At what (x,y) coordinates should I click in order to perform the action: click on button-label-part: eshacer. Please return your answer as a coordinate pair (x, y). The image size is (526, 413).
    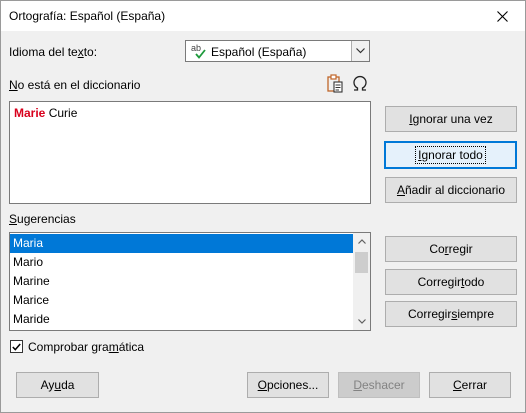
    Looking at the image, I should click on (383, 385).